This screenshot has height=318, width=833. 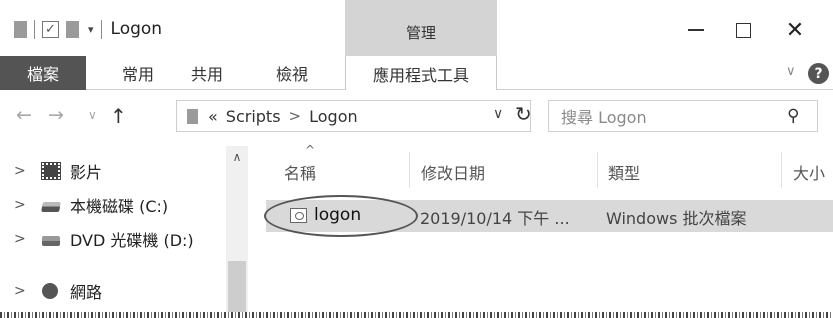 I want to click on minimize-button, so click(x=696, y=30).